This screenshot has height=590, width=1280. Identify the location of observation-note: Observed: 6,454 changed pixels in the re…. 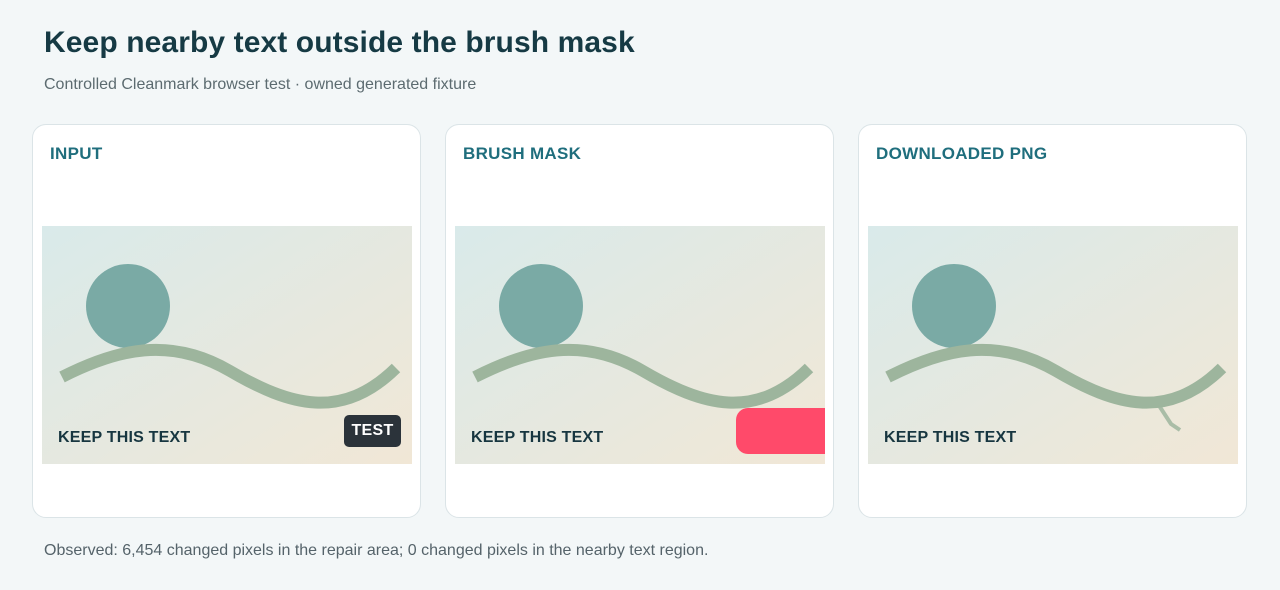
(376, 550).